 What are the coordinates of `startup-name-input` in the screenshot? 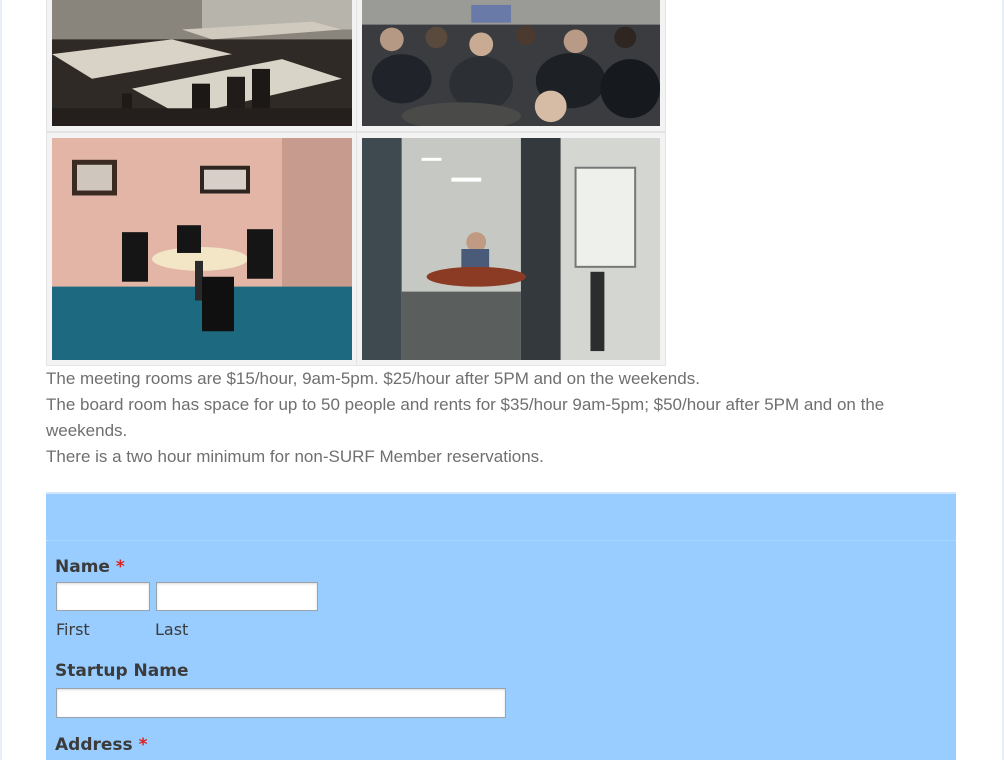 It's located at (281, 703).